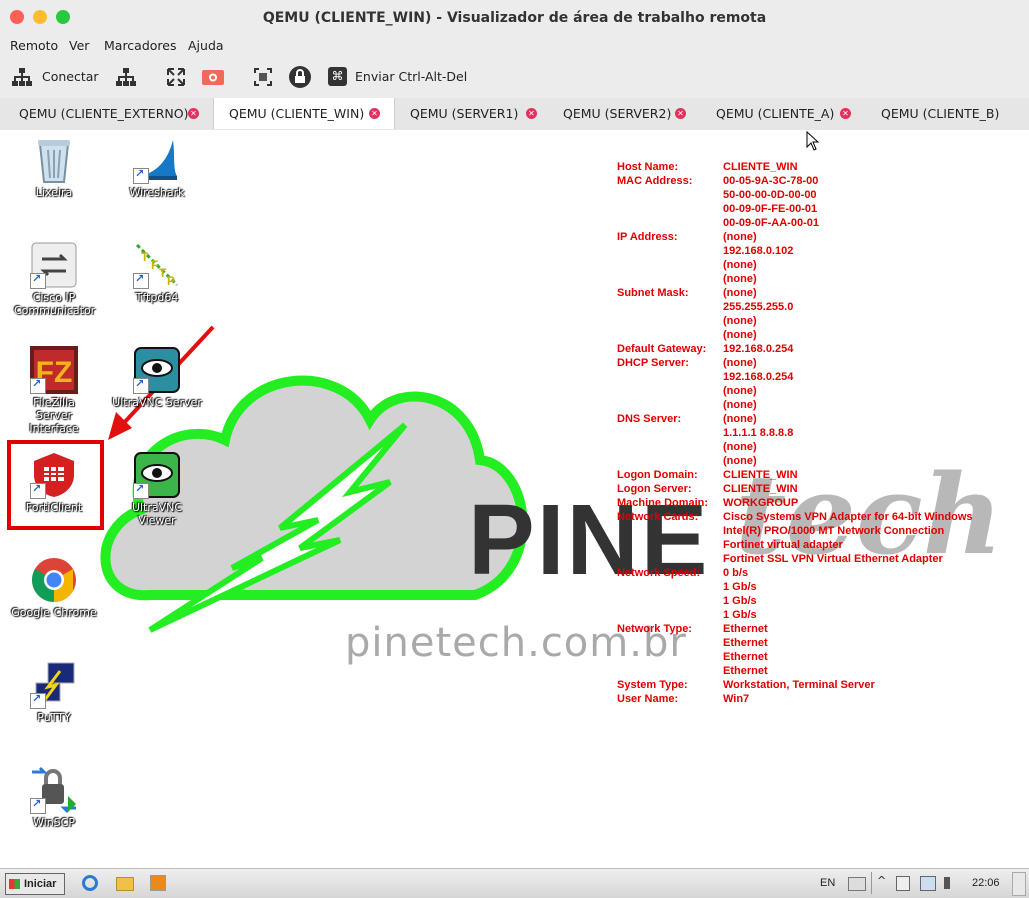 Image resolution: width=1029 pixels, height=898 pixels. Describe the element at coordinates (22, 77) in the screenshot. I see `network-icon` at that location.